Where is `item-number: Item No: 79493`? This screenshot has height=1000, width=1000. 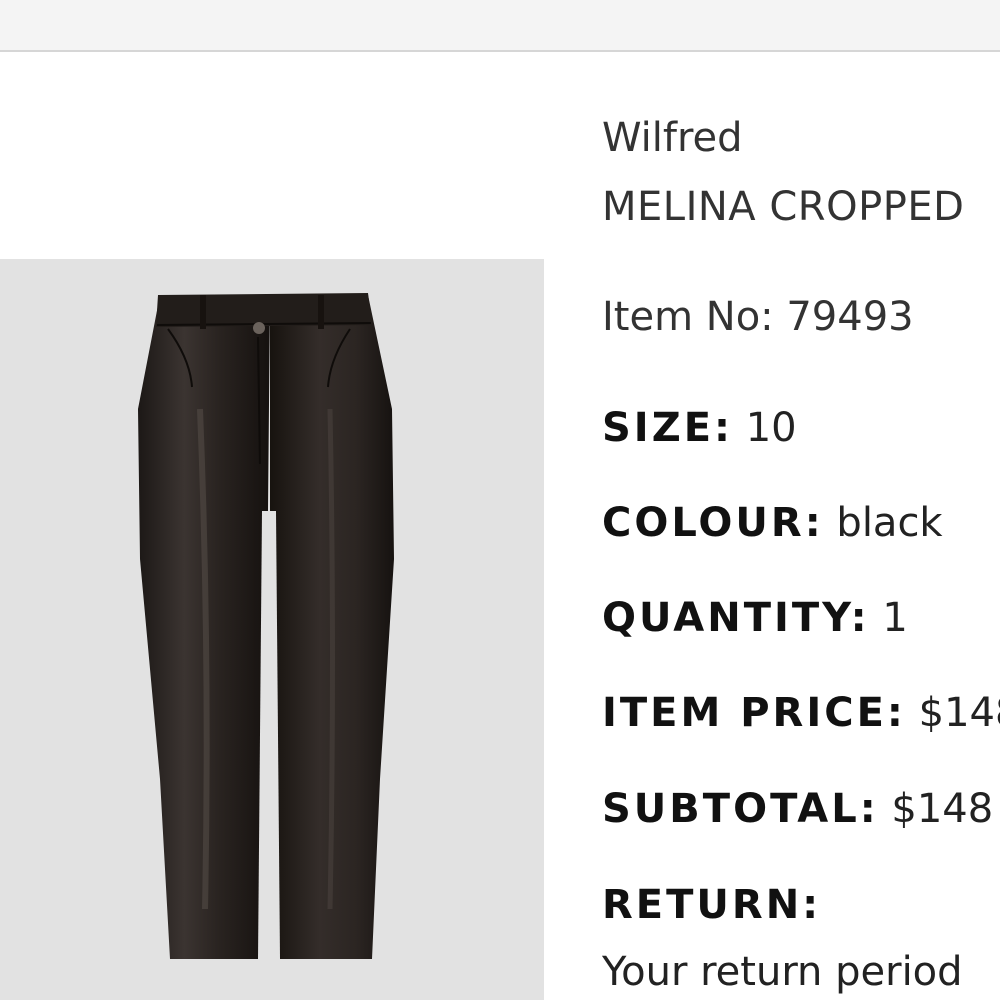
item-number: Item No: 79493 is located at coordinates (758, 317).